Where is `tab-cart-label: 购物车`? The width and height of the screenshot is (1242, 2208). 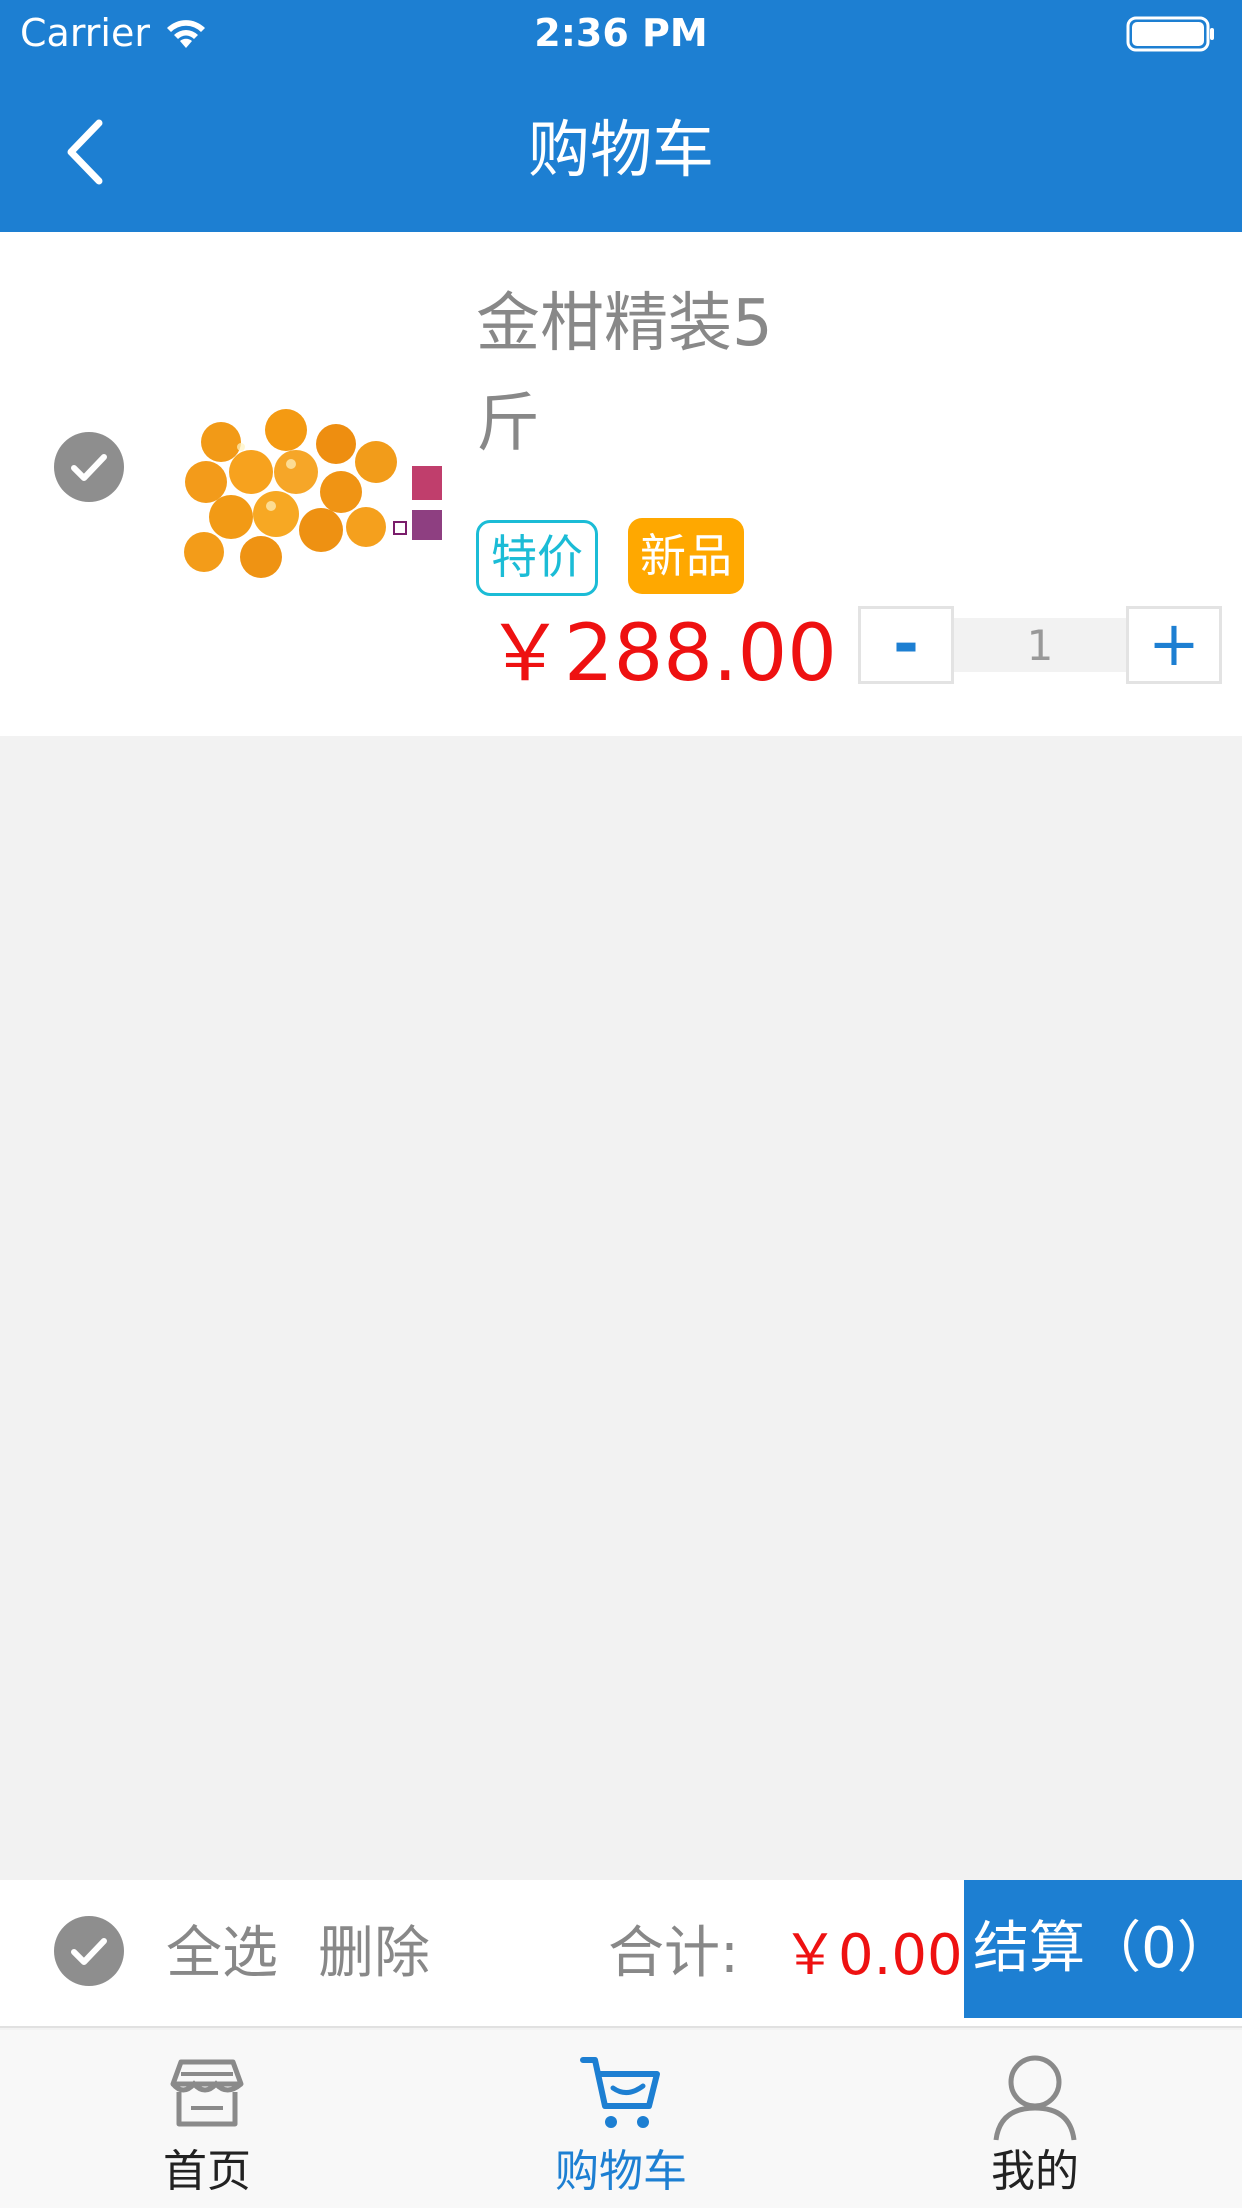 tab-cart-label: 购物车 is located at coordinates (621, 2171).